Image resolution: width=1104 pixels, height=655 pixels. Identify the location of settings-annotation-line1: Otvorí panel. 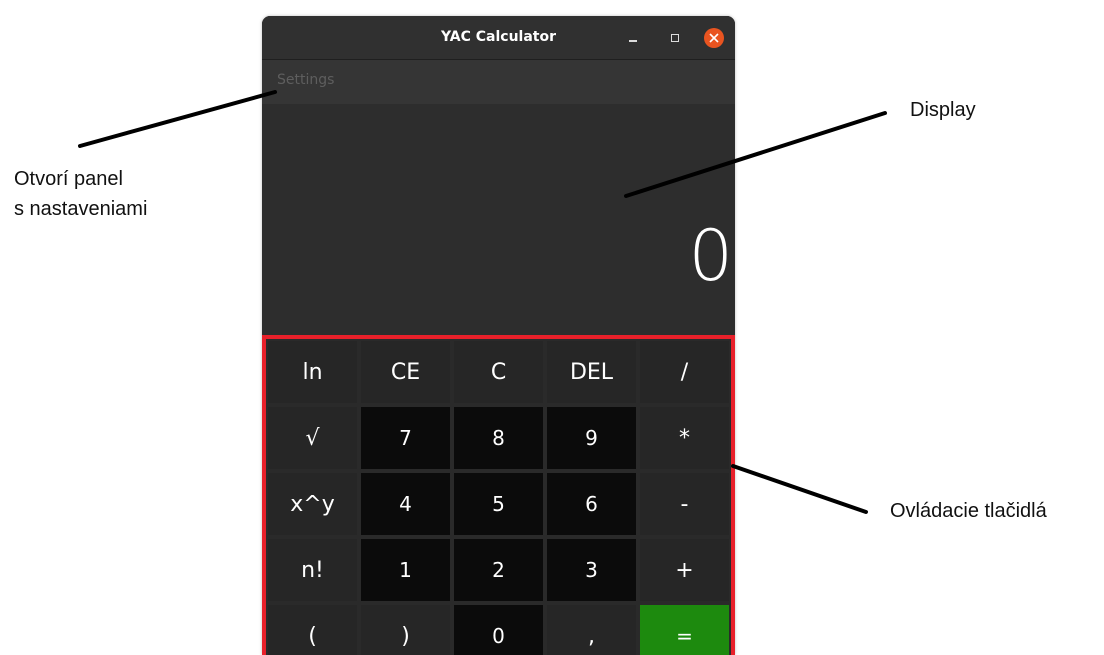
(68, 179).